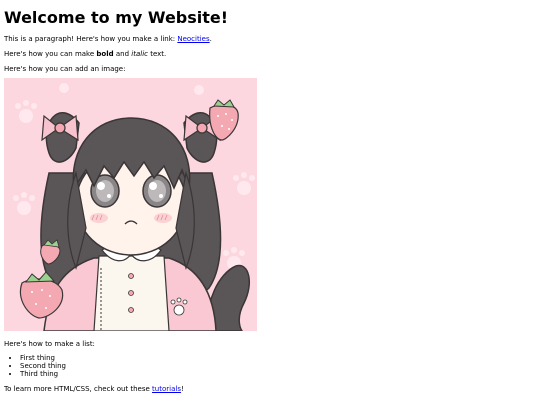 This screenshot has height=405, width=540. I want to click on list-intro-paragraph: Here's how to make a list:, so click(49, 344).